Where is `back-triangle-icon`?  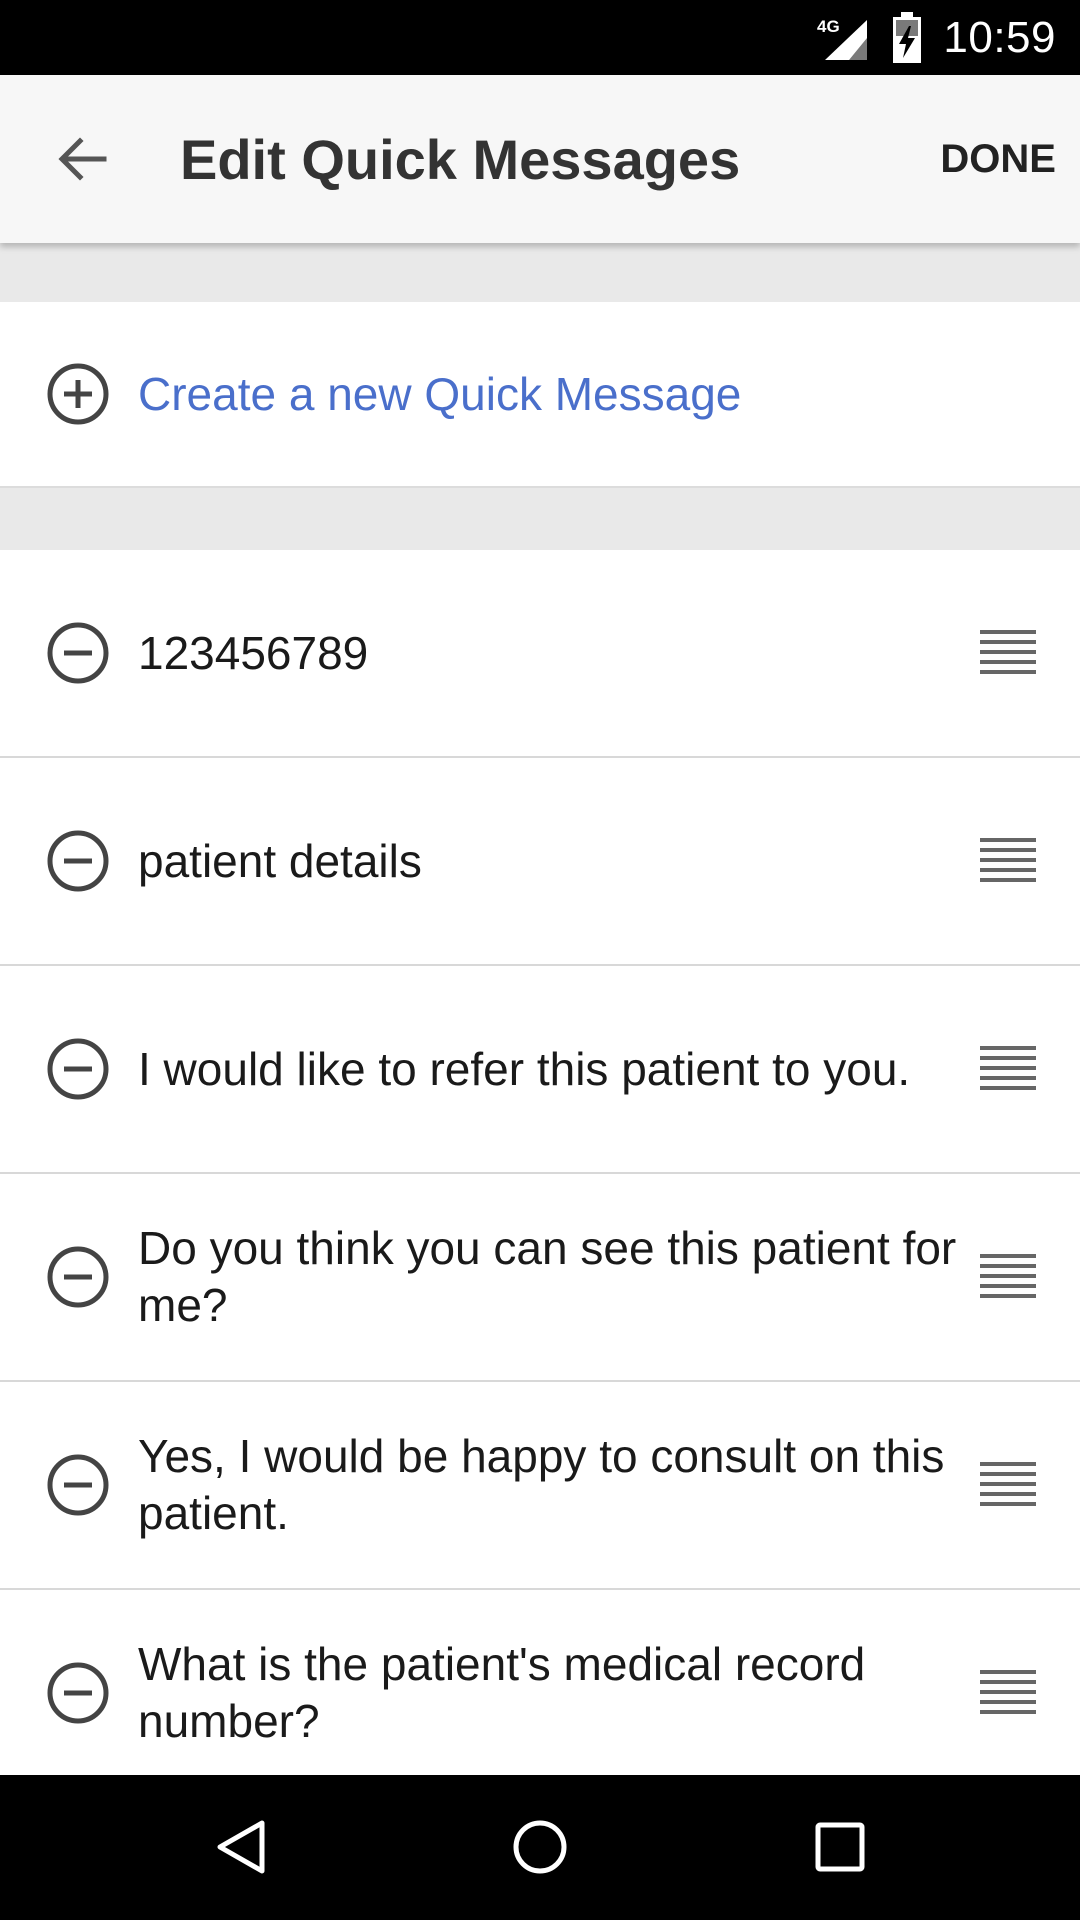
back-triangle-icon is located at coordinates (241, 1847).